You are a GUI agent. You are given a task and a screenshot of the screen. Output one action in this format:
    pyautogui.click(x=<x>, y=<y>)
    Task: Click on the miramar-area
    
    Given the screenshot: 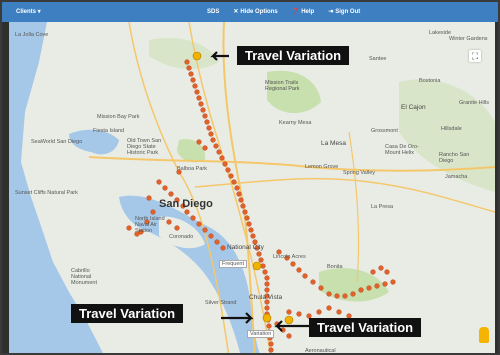 What is the action you would take?
    pyautogui.click(x=184, y=54)
    